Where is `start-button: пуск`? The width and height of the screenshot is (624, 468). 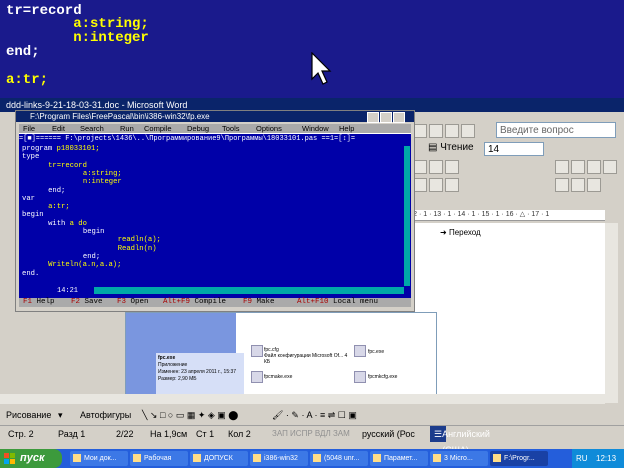
start-button: пуск is located at coordinates (31, 458).